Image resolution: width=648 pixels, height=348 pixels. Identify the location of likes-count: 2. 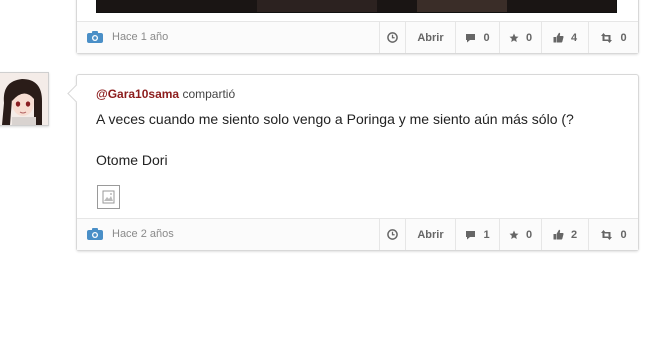
(574, 234).